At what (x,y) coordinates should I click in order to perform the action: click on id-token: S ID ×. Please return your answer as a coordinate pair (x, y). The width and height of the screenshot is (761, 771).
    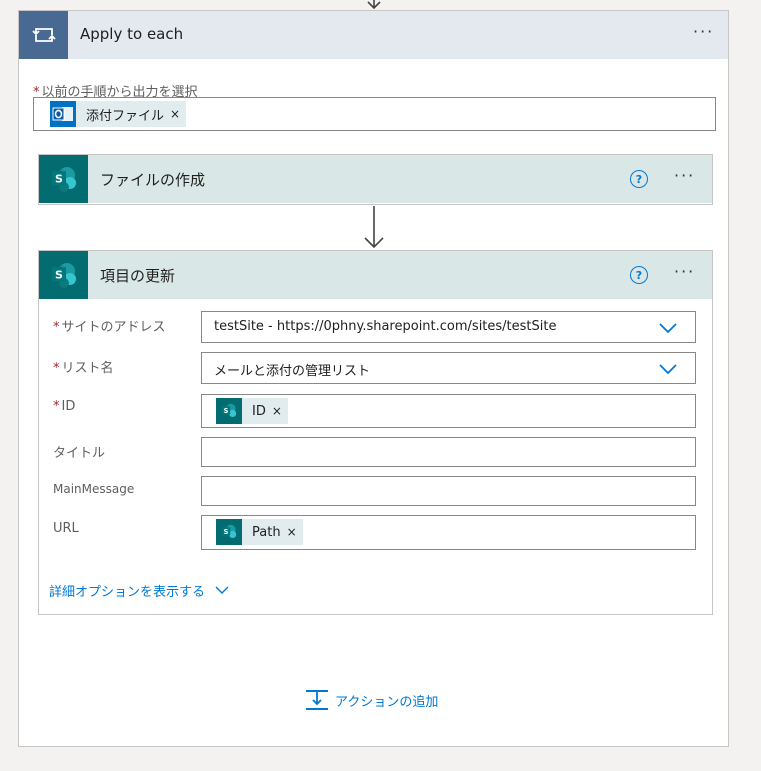
    Looking at the image, I should click on (252, 411).